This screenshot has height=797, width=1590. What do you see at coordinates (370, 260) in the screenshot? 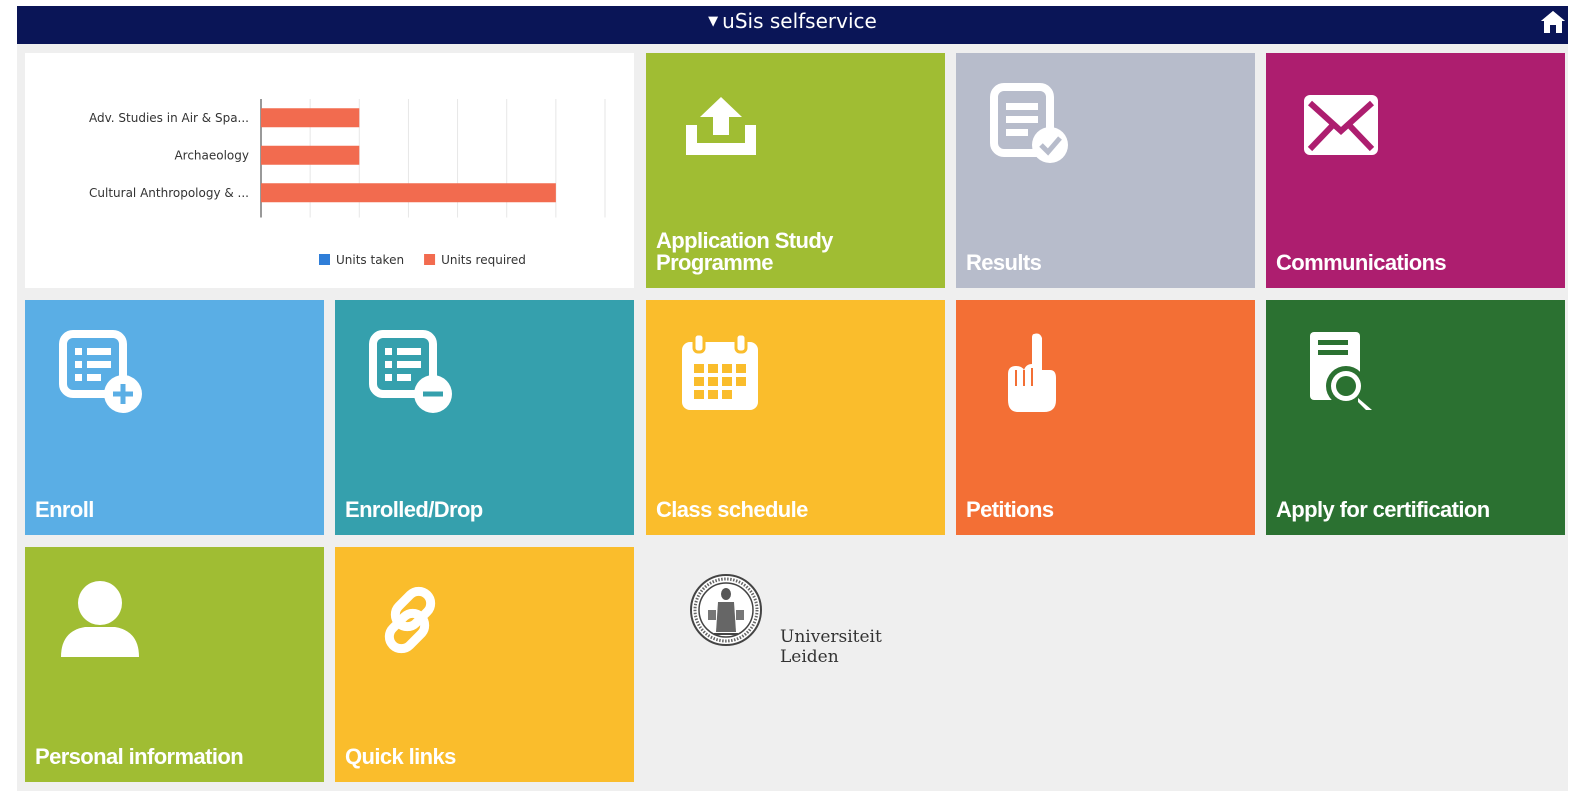
I see `legend-label: Units taken` at bounding box center [370, 260].